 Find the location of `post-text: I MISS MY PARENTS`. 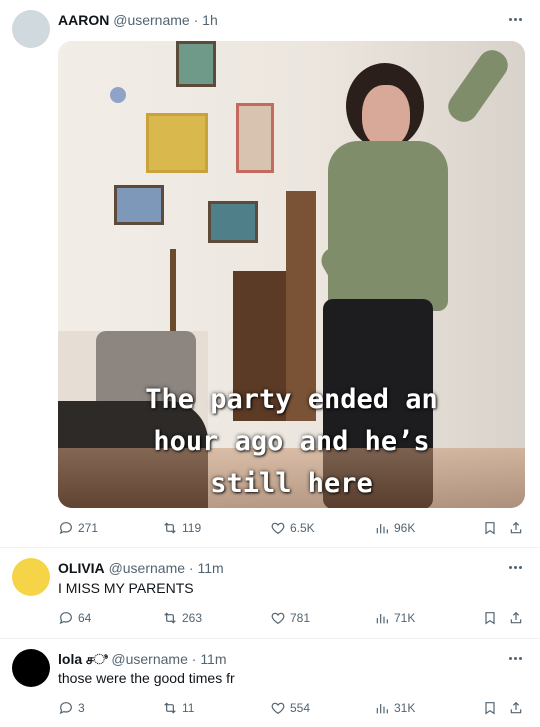

post-text: I MISS MY PARENTS is located at coordinates (126, 588).